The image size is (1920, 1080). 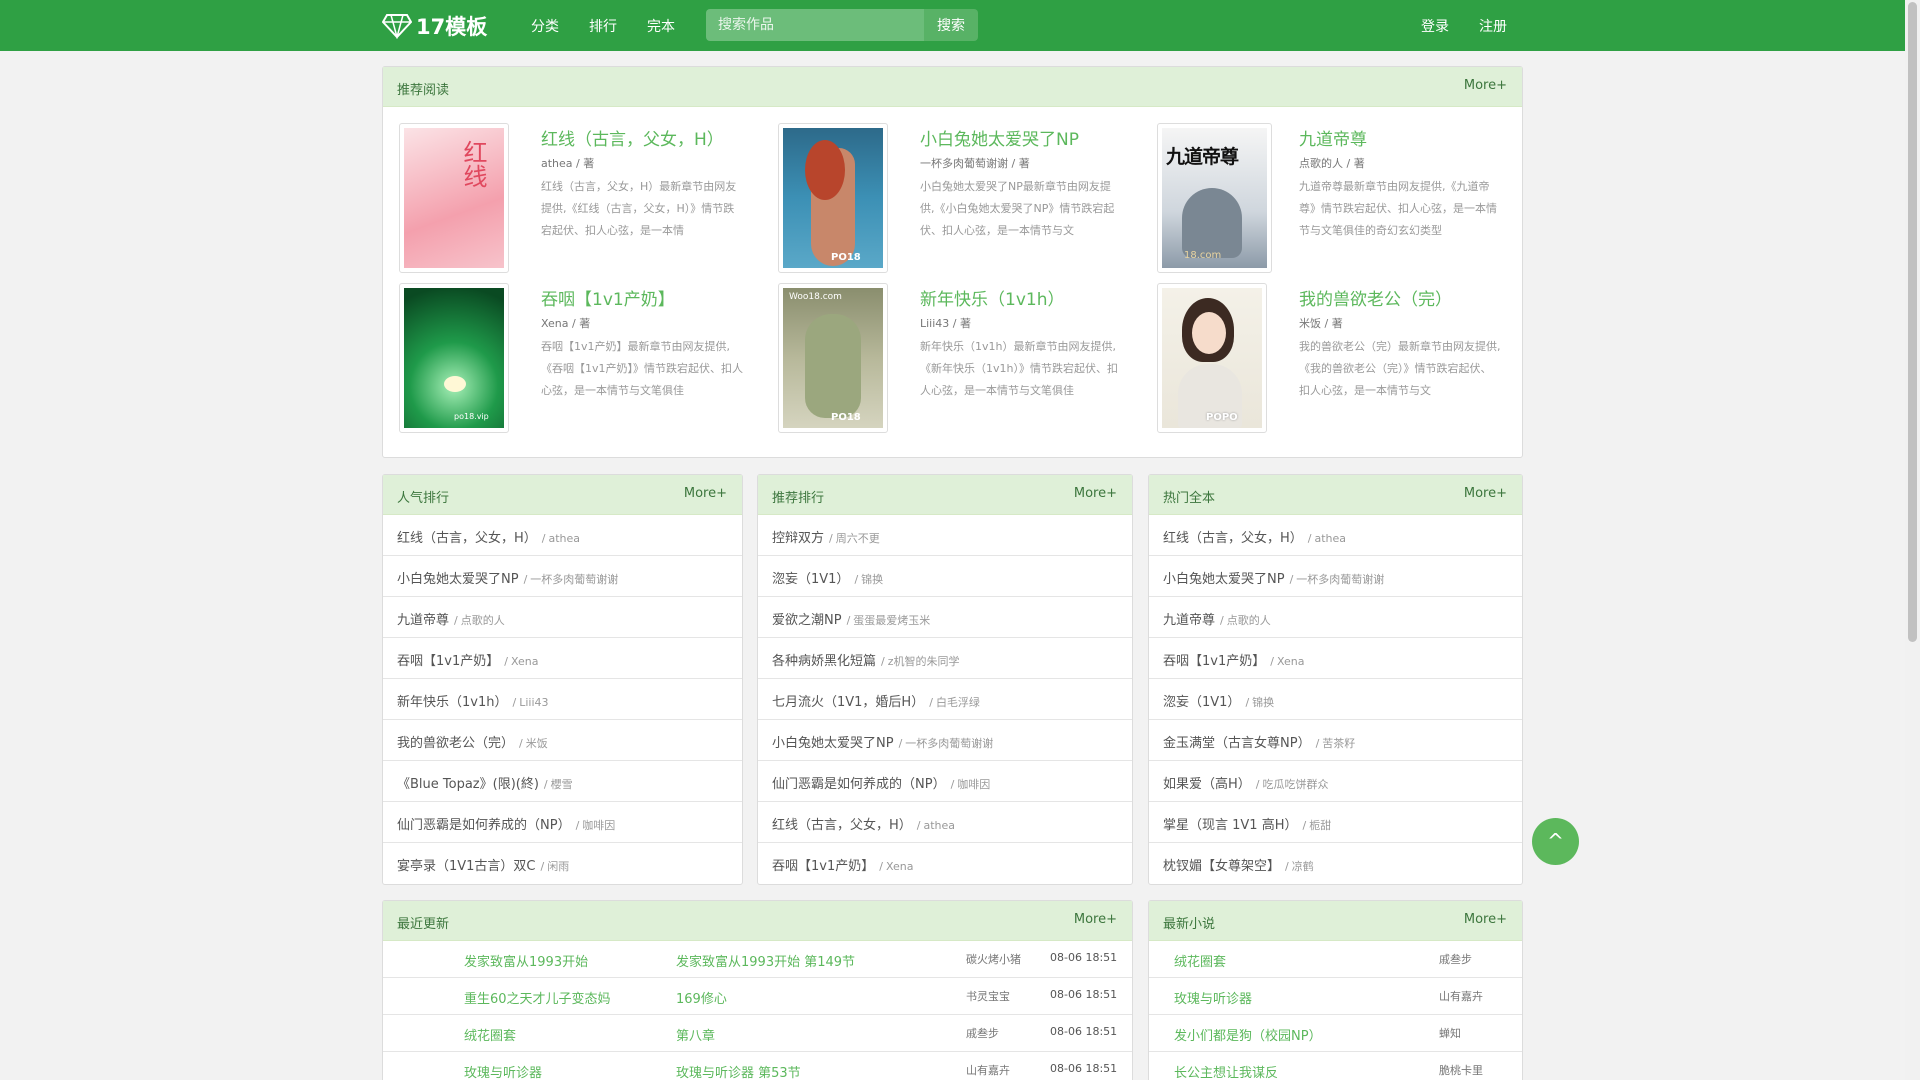 I want to click on update-author: 书灵宝宝, so click(x=988, y=996).